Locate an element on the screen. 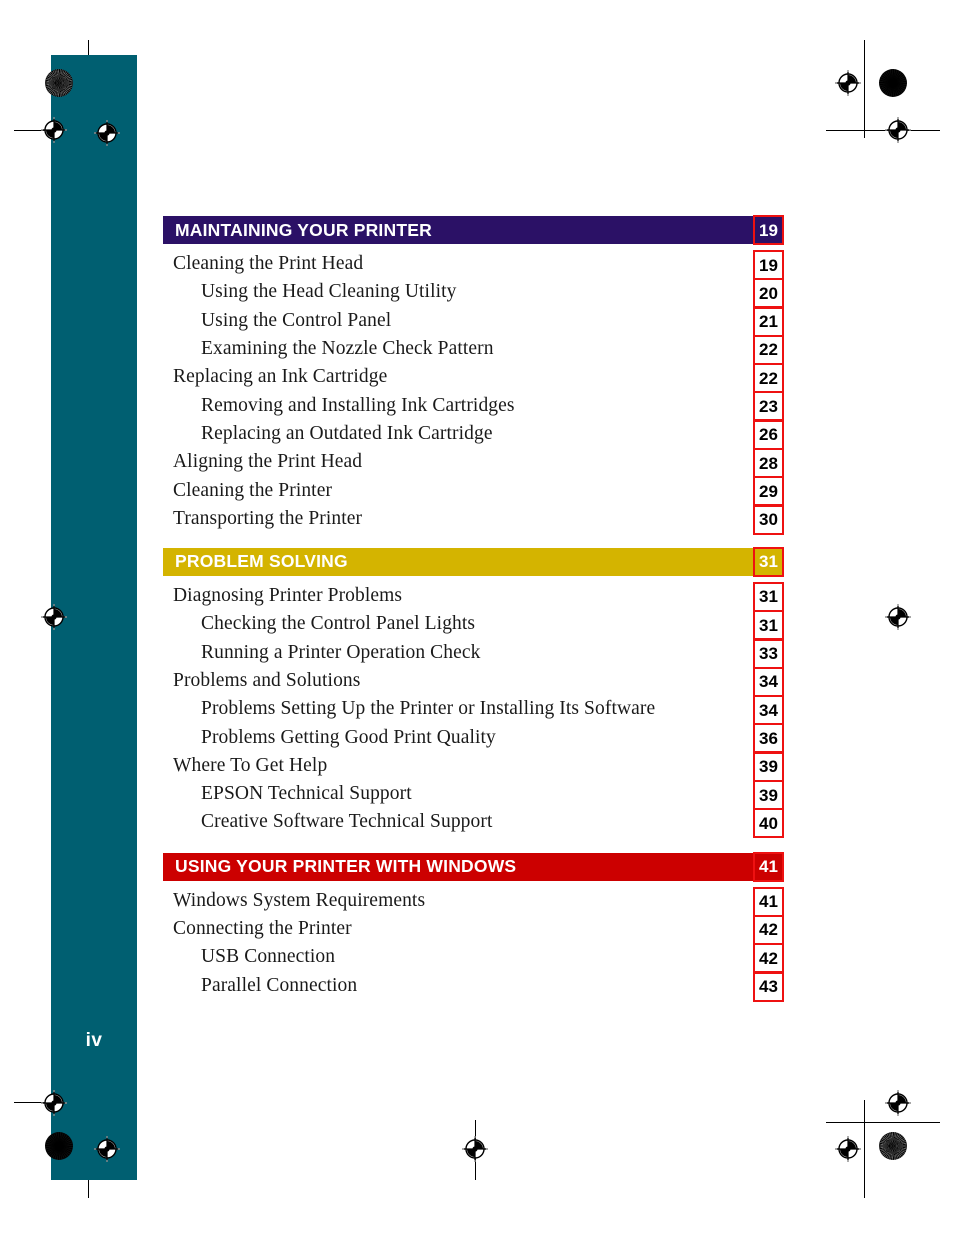 Image resolution: width=954 pixels, height=1235 pixels. toc-entry: Connecting the Printer 42 is located at coordinates (473, 929).